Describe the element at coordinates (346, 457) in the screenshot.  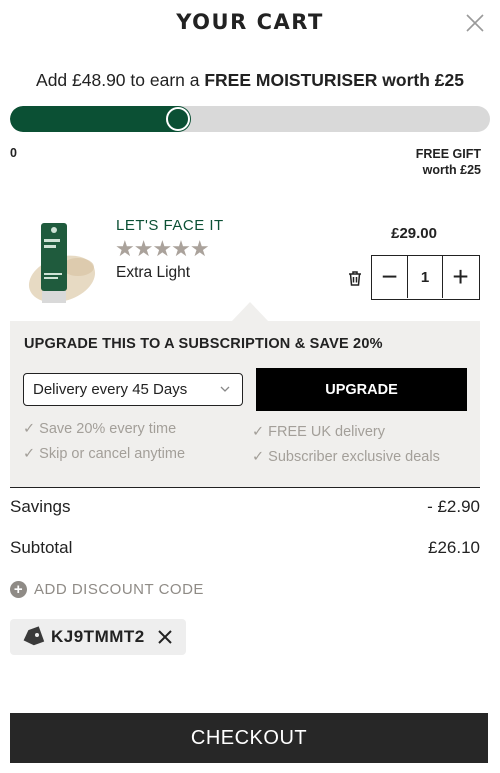
I see `benefit-item: ✓ Subscriber exclusive deals` at that location.